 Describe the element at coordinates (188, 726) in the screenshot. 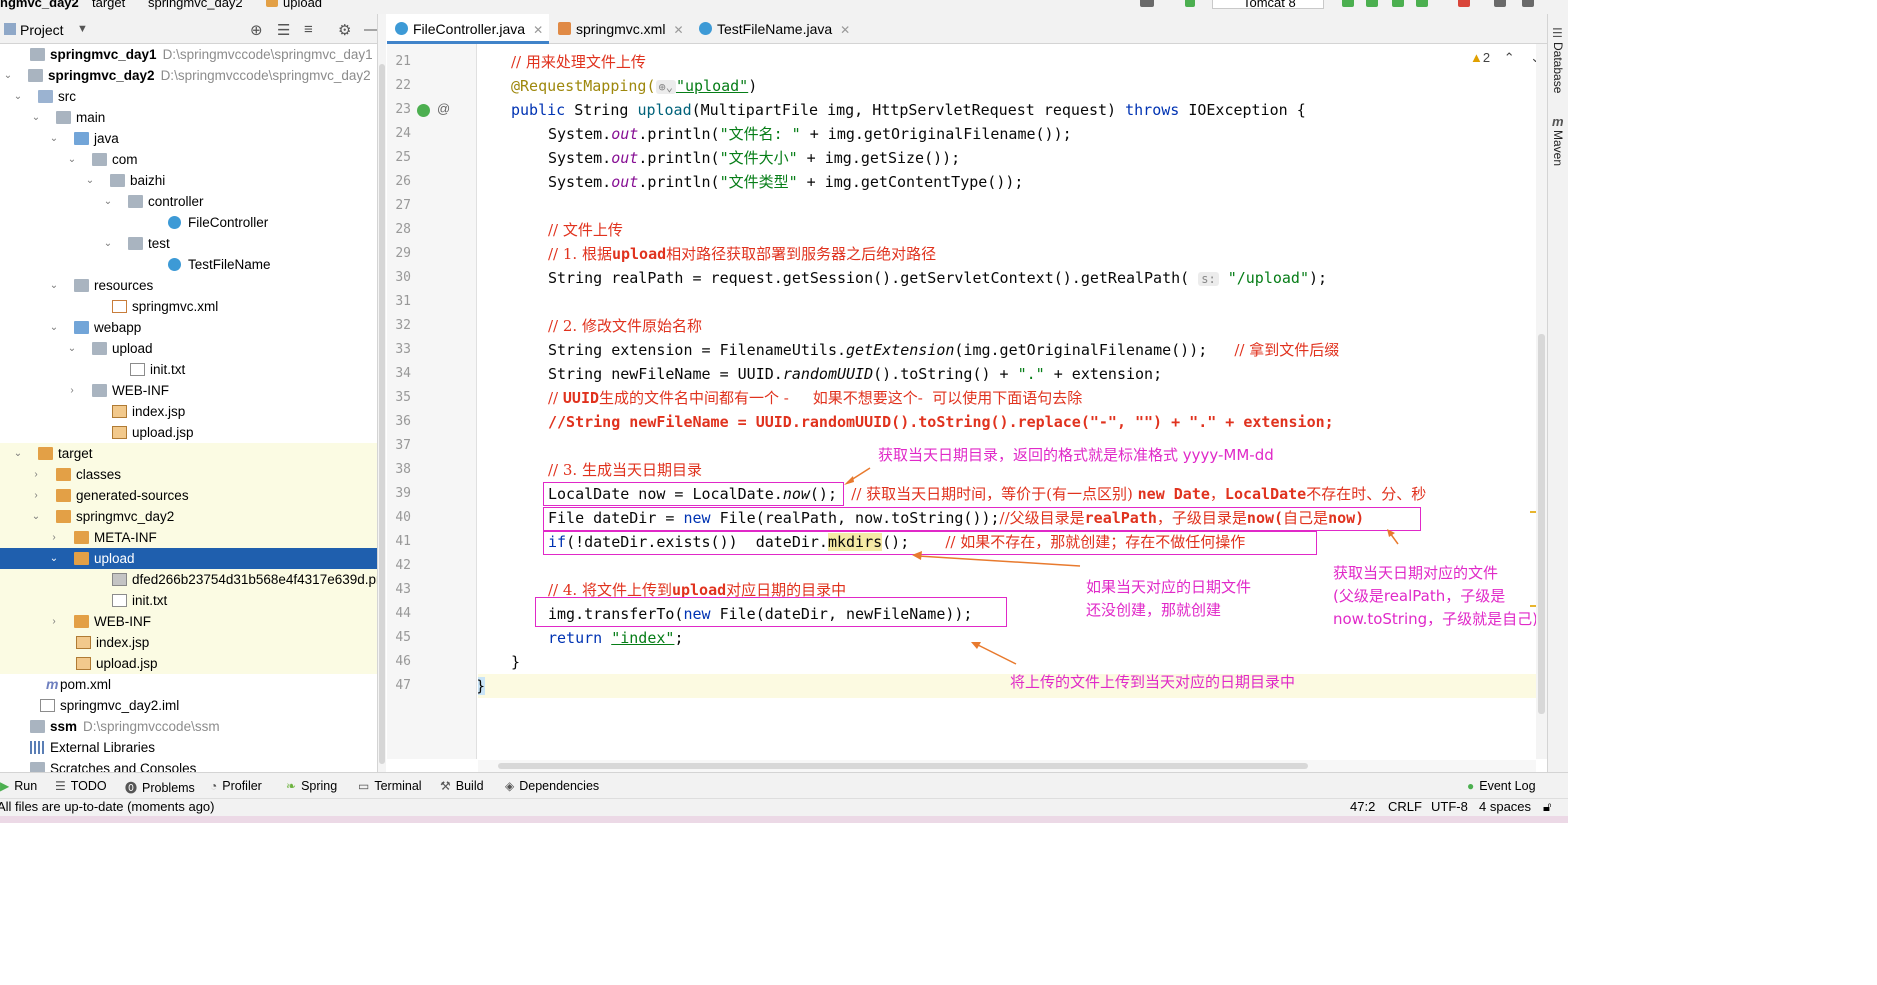

I see `tree-item: ssm D:\springmvccode\ssm` at that location.